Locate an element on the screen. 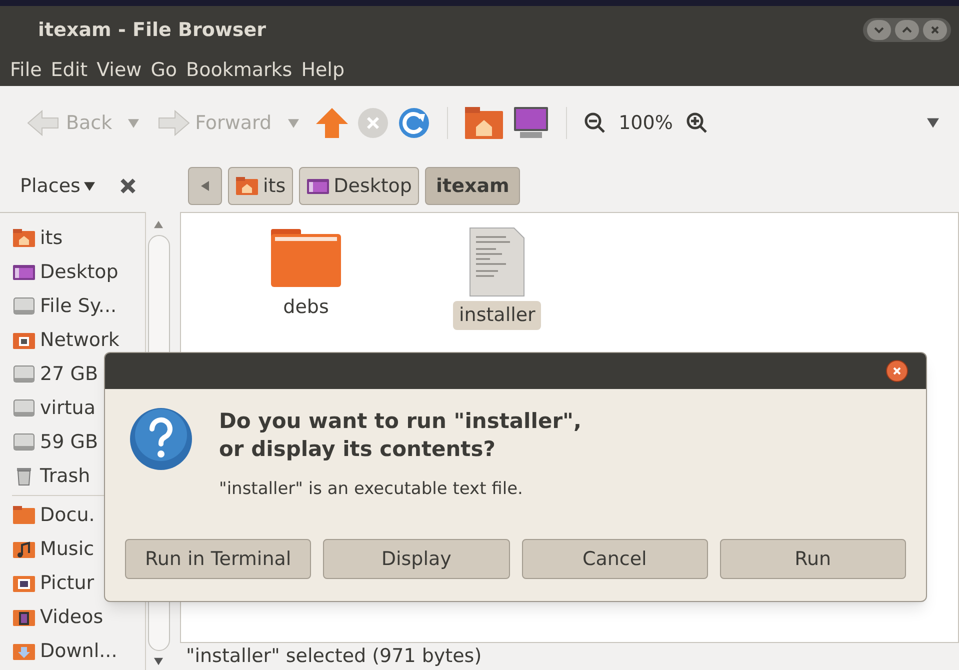 The width and height of the screenshot is (959, 670). places-dropdown: Places is located at coordinates (58, 186).